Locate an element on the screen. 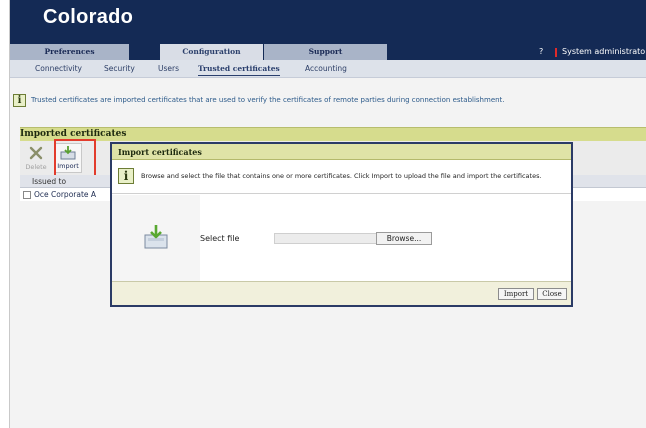 Image resolution: width=646 pixels, height=428 pixels. delete-button: Delete is located at coordinates (36, 158).